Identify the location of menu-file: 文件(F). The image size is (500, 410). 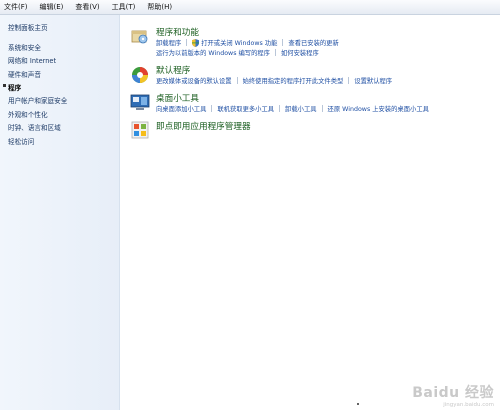
(17, 7).